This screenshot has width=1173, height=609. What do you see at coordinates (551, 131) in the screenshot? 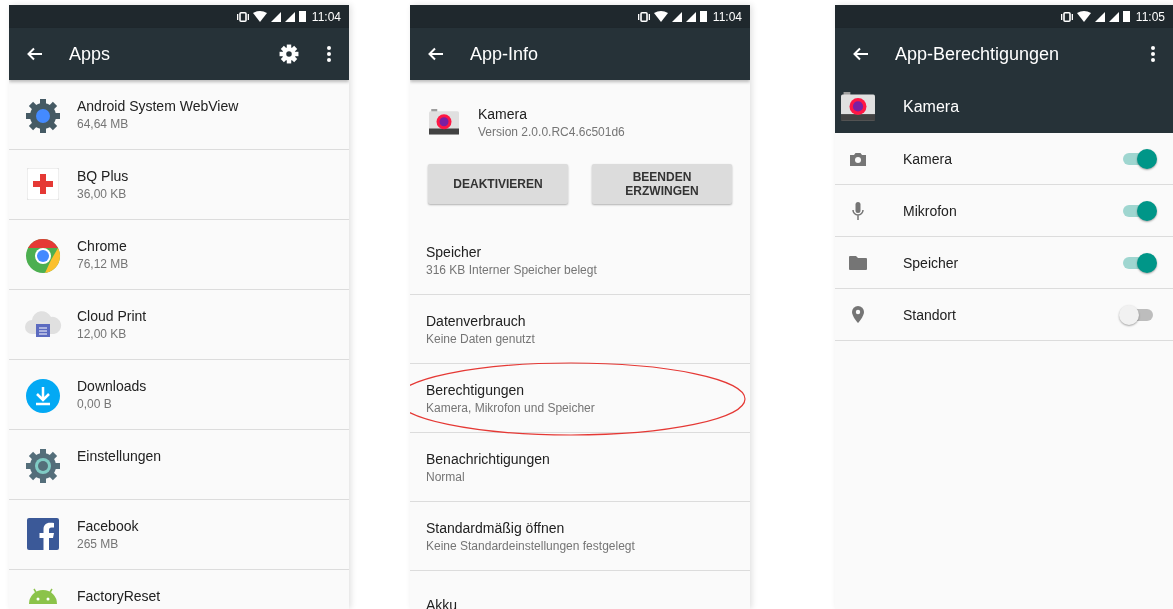
I see `app-version: Version 2.0.0.RC4.6c501d6` at bounding box center [551, 131].